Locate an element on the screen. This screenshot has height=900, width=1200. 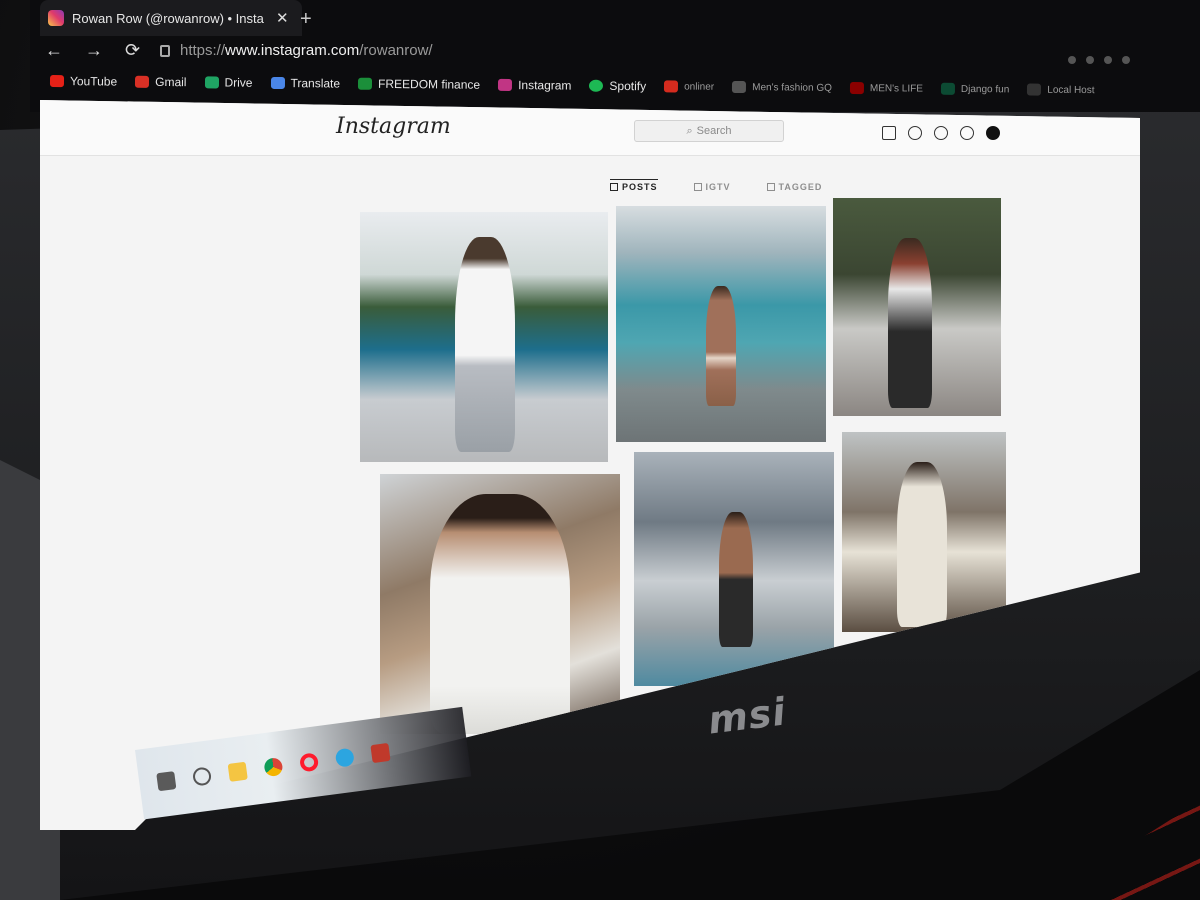
drive-icon is located at coordinates (211, 82).